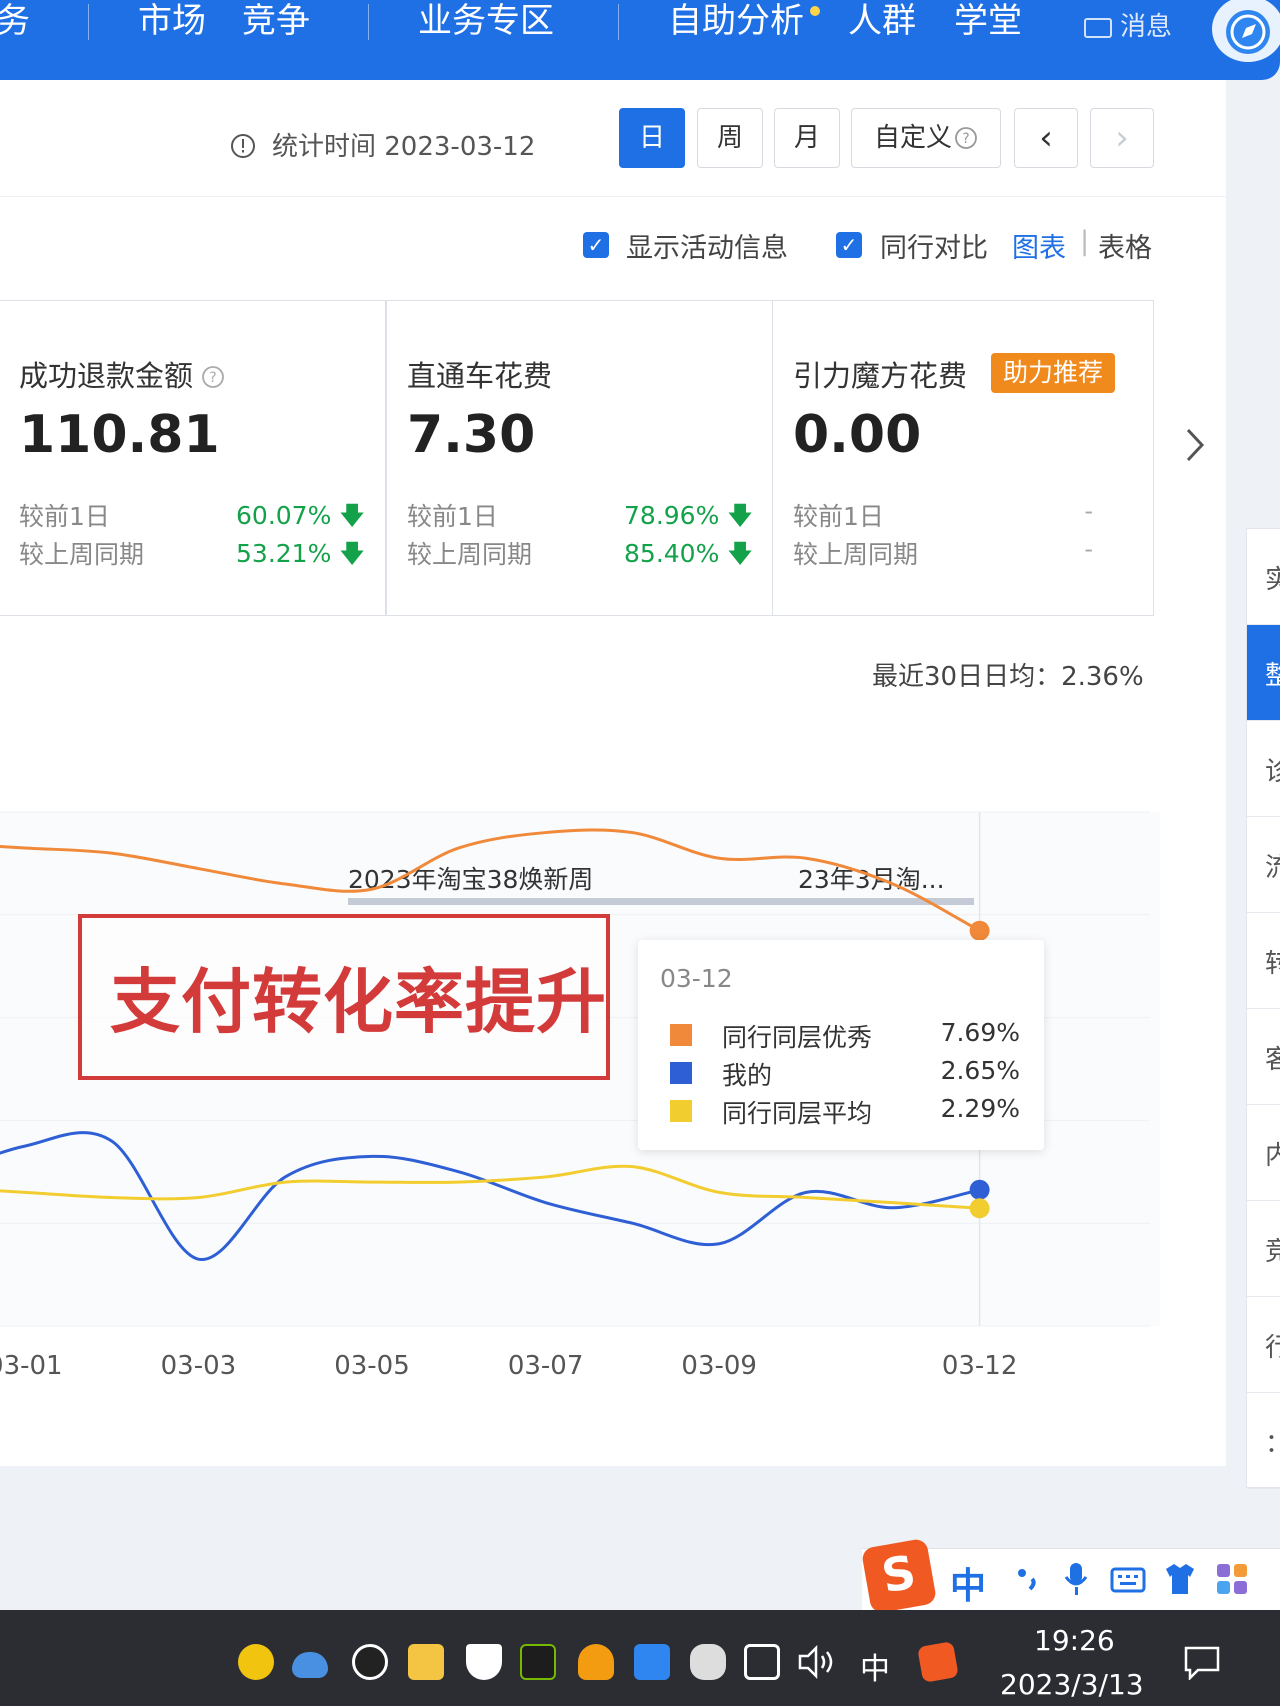  I want to click on side-tab: 内, so click(1263, 1153).